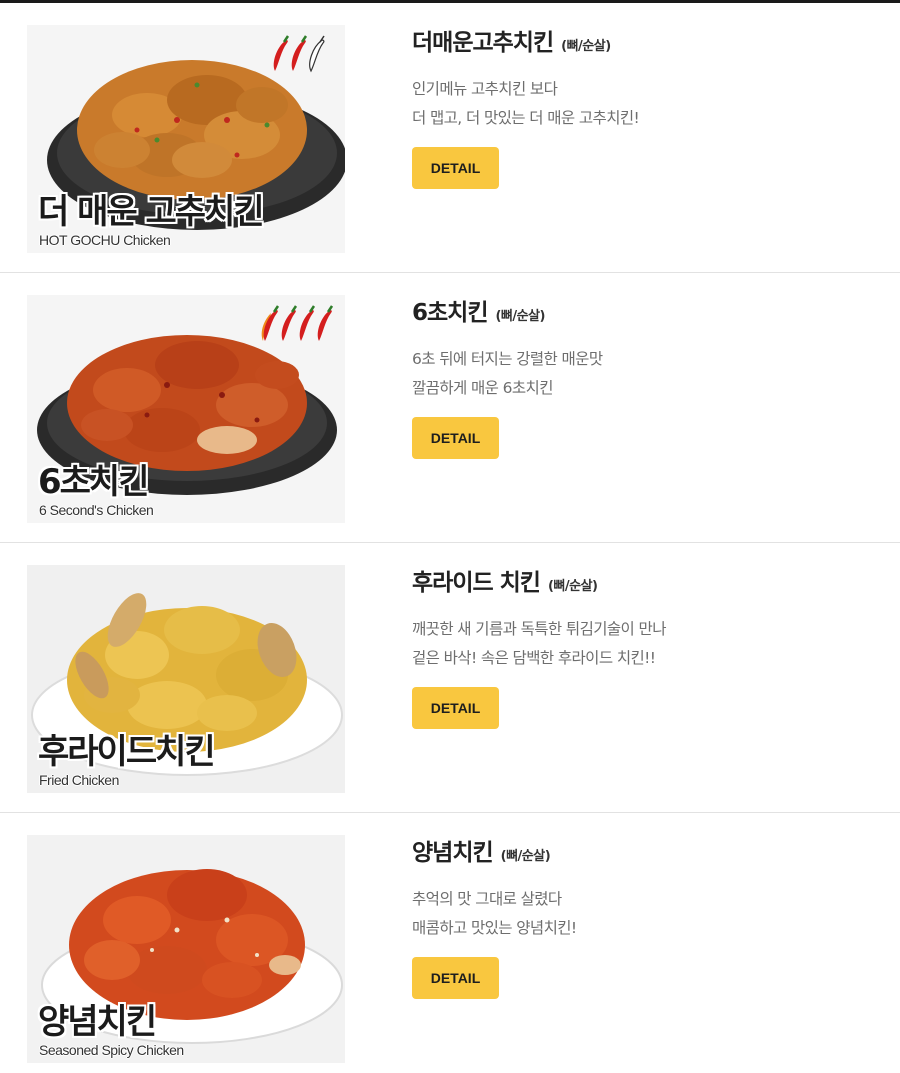 Image resolution: width=900 pixels, height=1073 pixels. What do you see at coordinates (186, 409) in the screenshot?
I see `menu-image-6-second: 6초치킨 6 Second's Chicken` at bounding box center [186, 409].